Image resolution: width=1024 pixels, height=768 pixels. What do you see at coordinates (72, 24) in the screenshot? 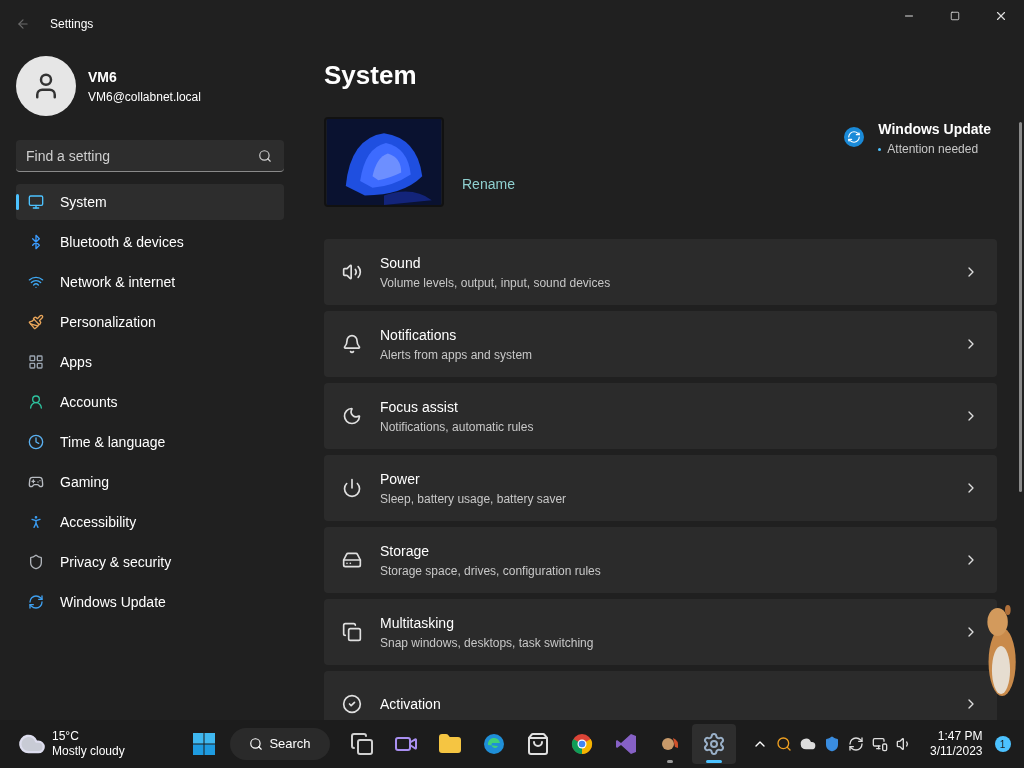
I see `window-title: Settings` at bounding box center [72, 24].